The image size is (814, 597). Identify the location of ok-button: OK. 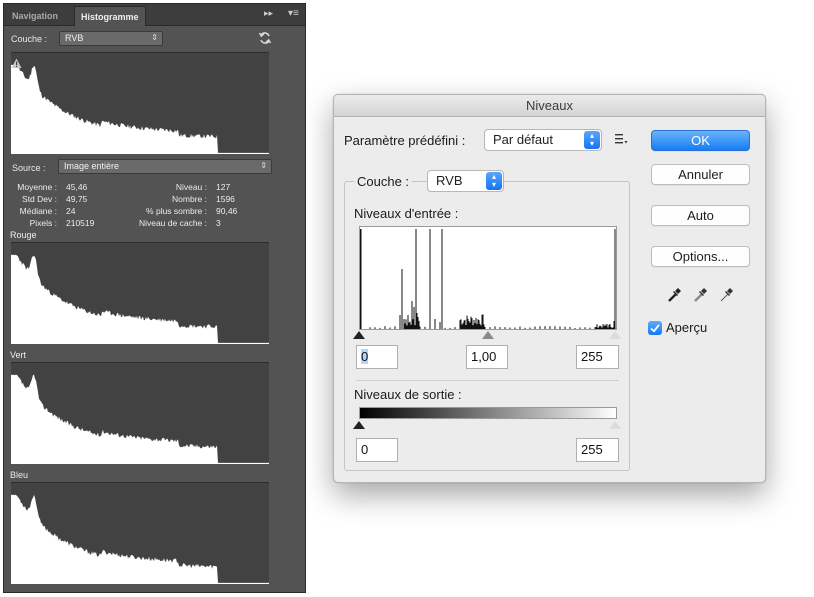
(700, 140).